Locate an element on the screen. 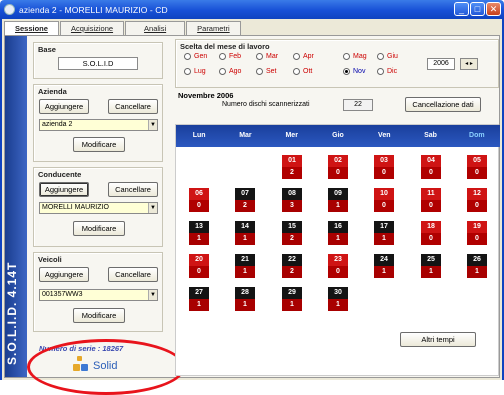 This screenshot has height=395, width=504. day-number: 22 is located at coordinates (292, 260).